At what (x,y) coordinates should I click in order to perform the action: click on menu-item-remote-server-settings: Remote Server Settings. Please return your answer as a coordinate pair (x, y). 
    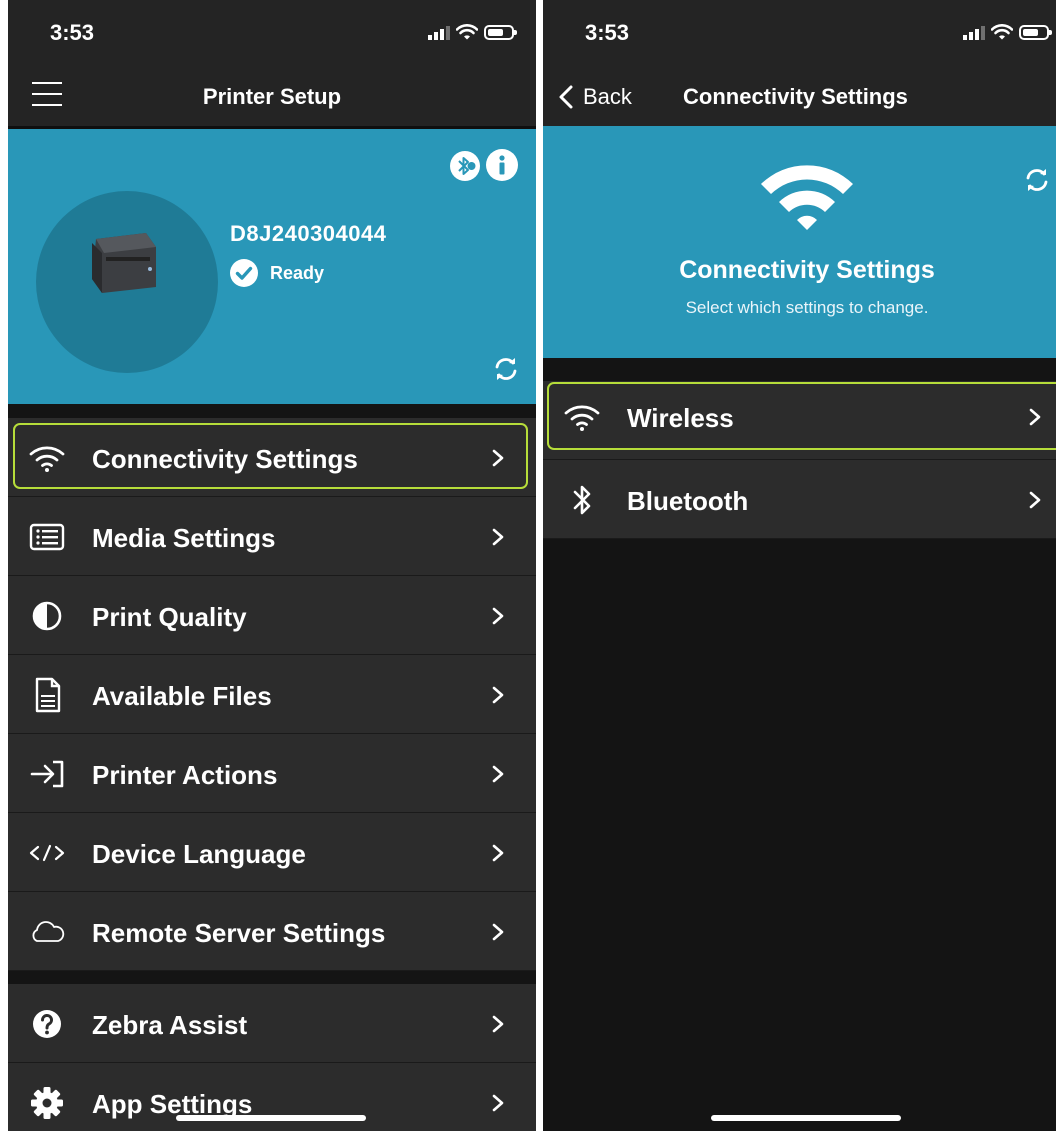
    Looking at the image, I should click on (272, 931).